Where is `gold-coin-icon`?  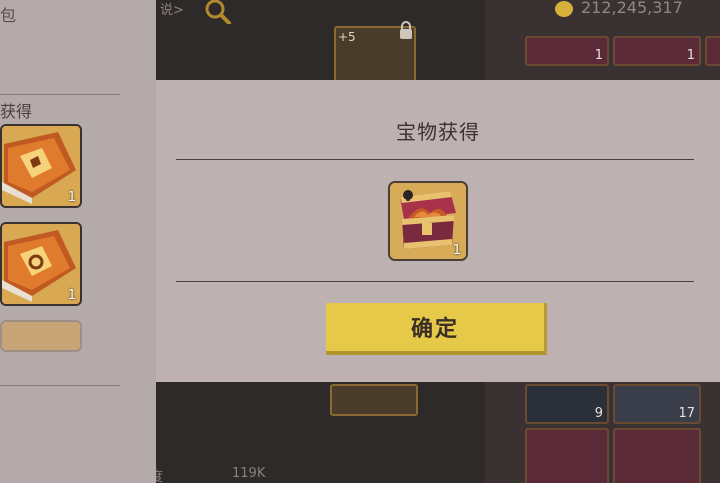 gold-coin-icon is located at coordinates (564, 9).